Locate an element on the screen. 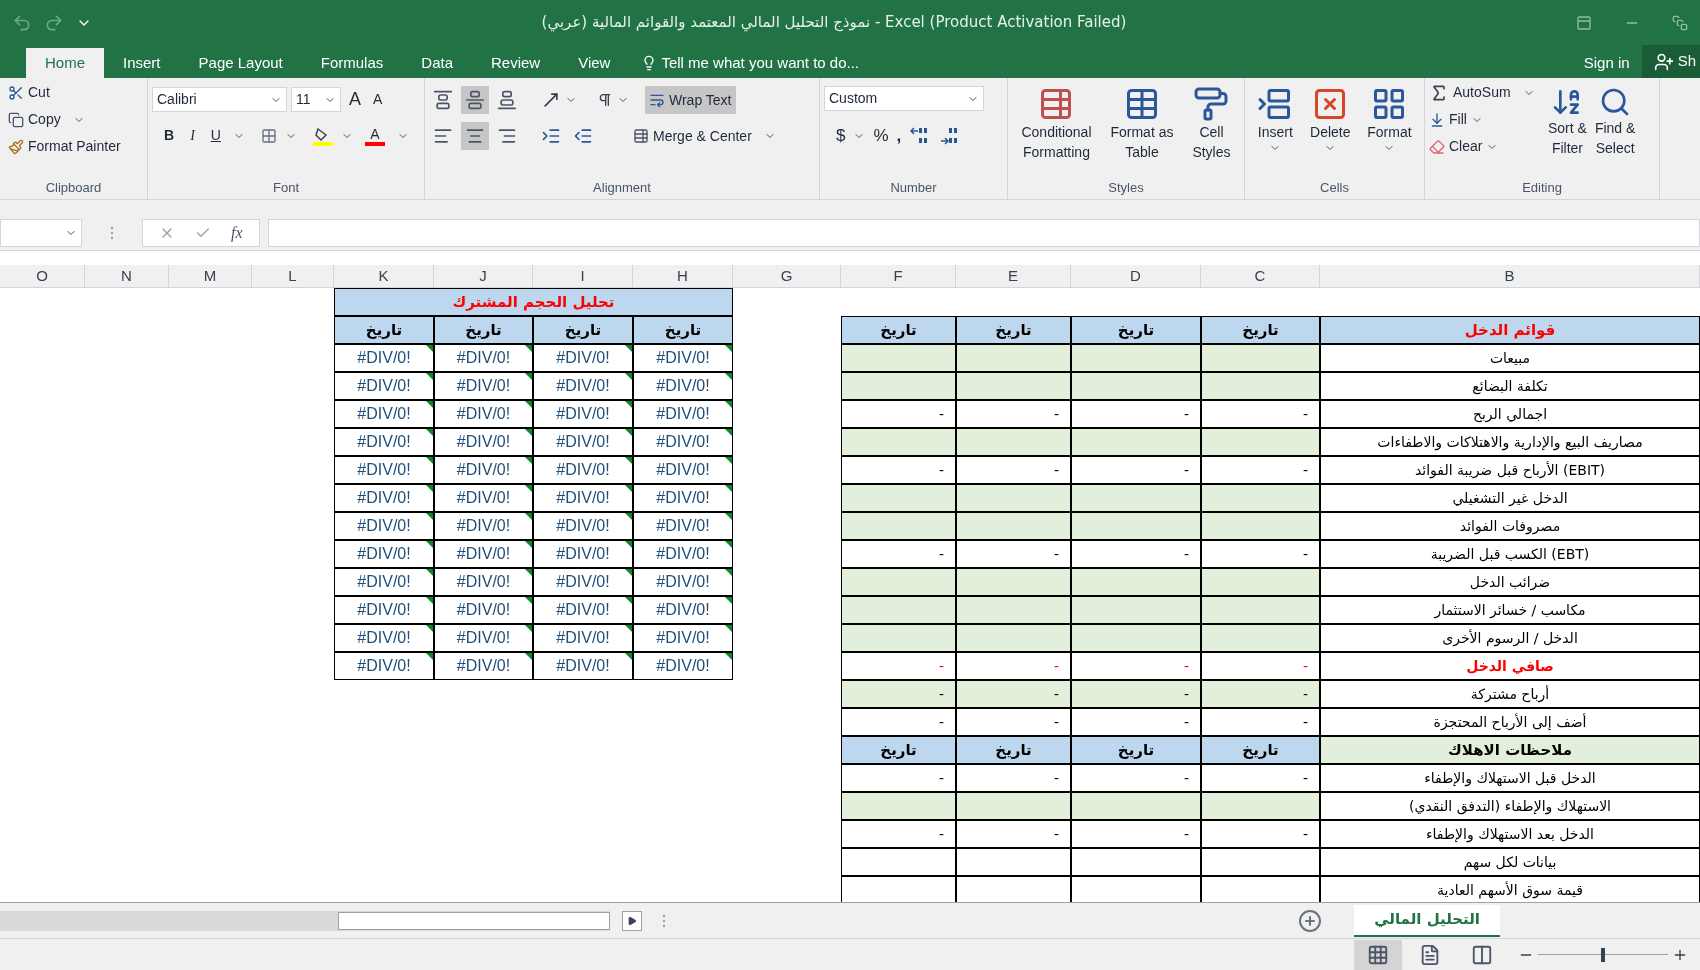 Image resolution: width=1700 pixels, height=970 pixels. italic-button: I is located at coordinates (192, 135).